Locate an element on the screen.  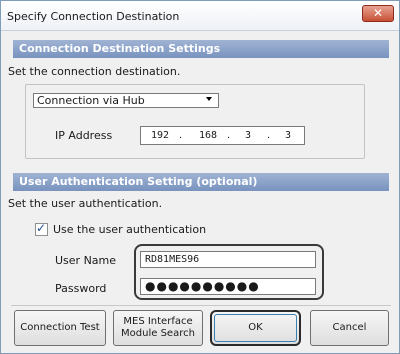
close-icon: ✕ is located at coordinates (378, 13).